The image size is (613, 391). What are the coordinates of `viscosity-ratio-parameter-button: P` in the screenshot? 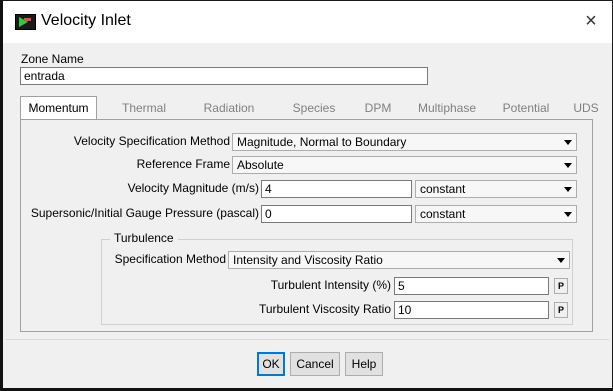 It's located at (561, 310).